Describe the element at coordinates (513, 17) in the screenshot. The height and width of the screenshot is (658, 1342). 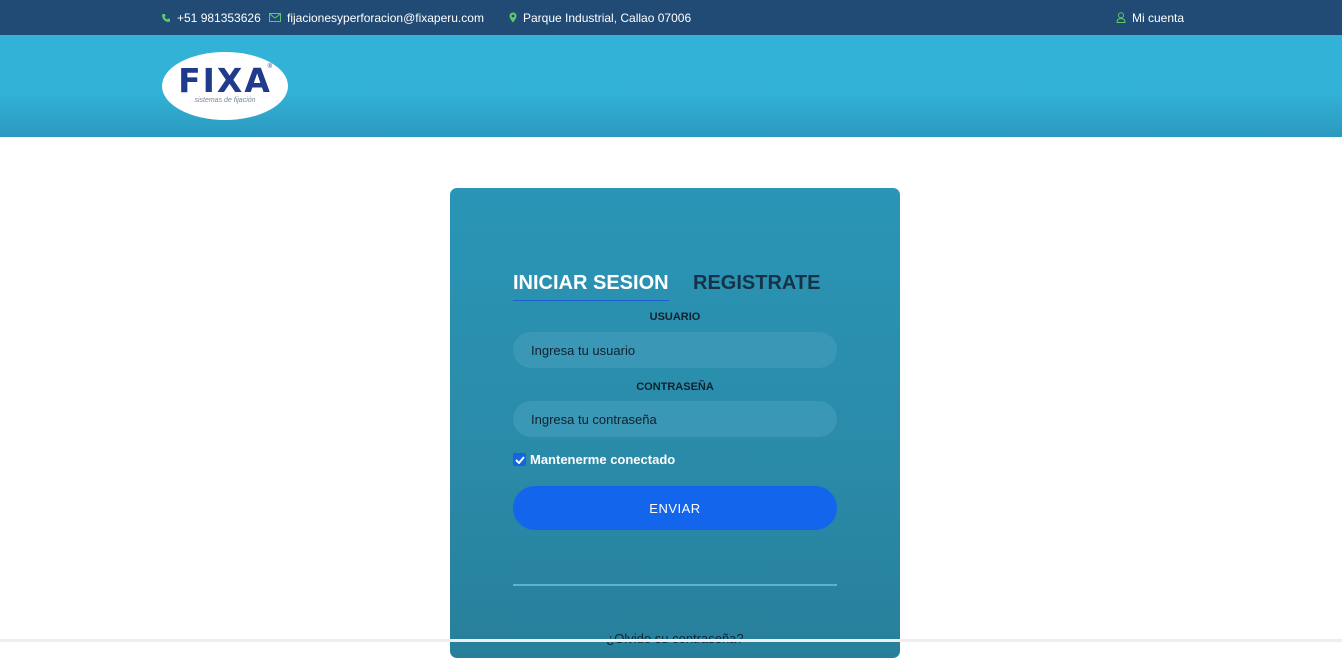
I see `map-pin-icon` at that location.